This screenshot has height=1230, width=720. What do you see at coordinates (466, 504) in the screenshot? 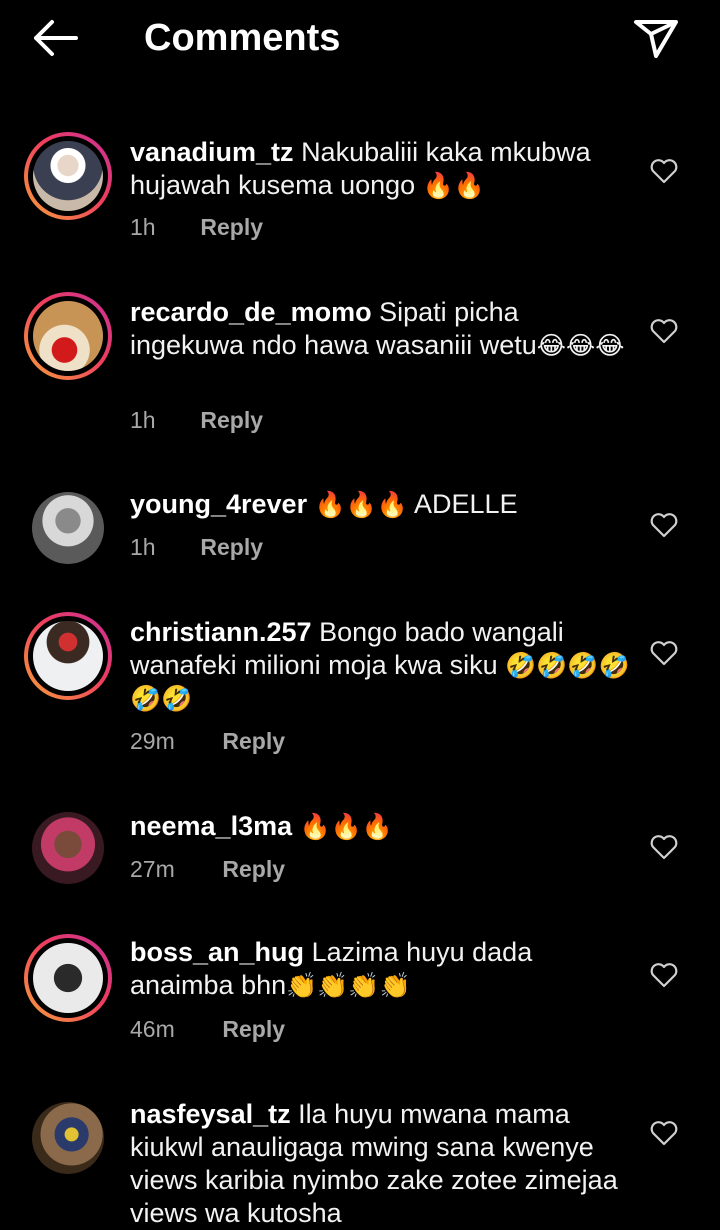
I see `comment-text: ADELLE` at bounding box center [466, 504].